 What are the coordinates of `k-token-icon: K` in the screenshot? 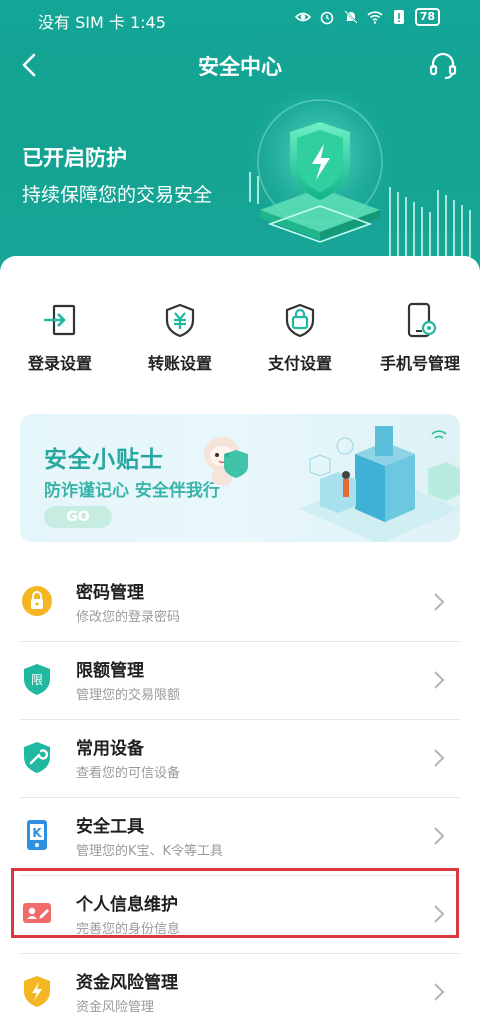 It's located at (37, 835).